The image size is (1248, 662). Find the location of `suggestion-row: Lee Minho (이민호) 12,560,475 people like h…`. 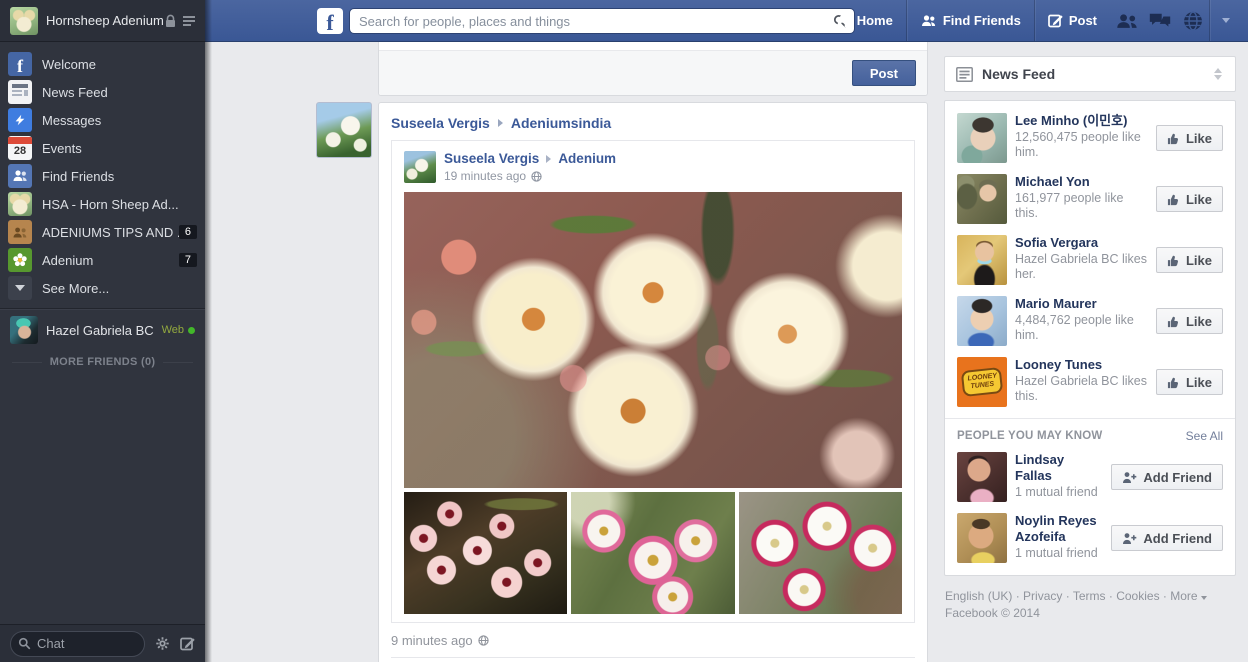

suggestion-row: Lee Minho (이민호) 12,560,475 people like h… is located at coordinates (1090, 138).